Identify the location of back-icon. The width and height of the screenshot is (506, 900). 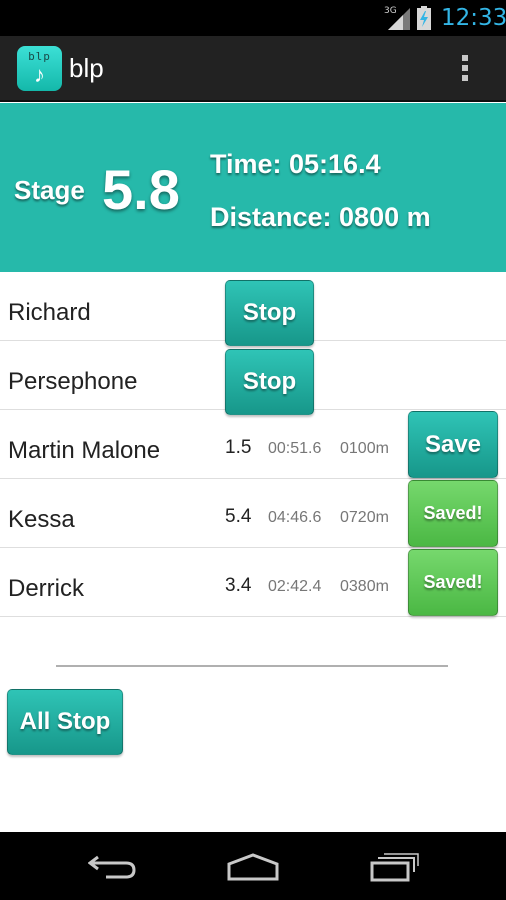
(113, 866).